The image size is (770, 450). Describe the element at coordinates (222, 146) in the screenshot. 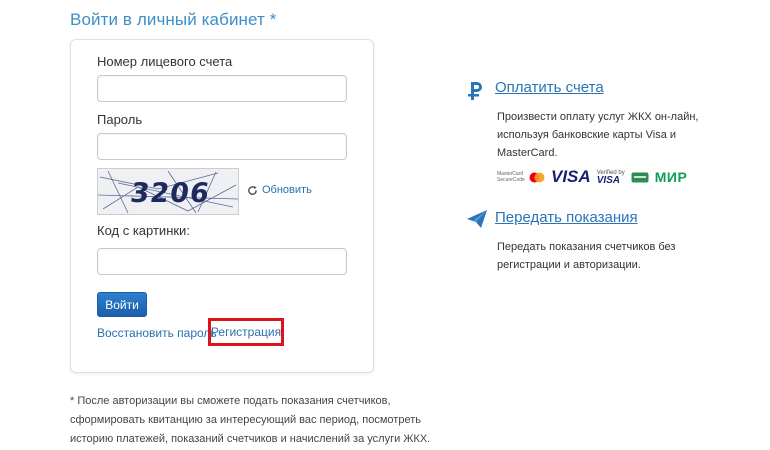

I see `password-input` at that location.